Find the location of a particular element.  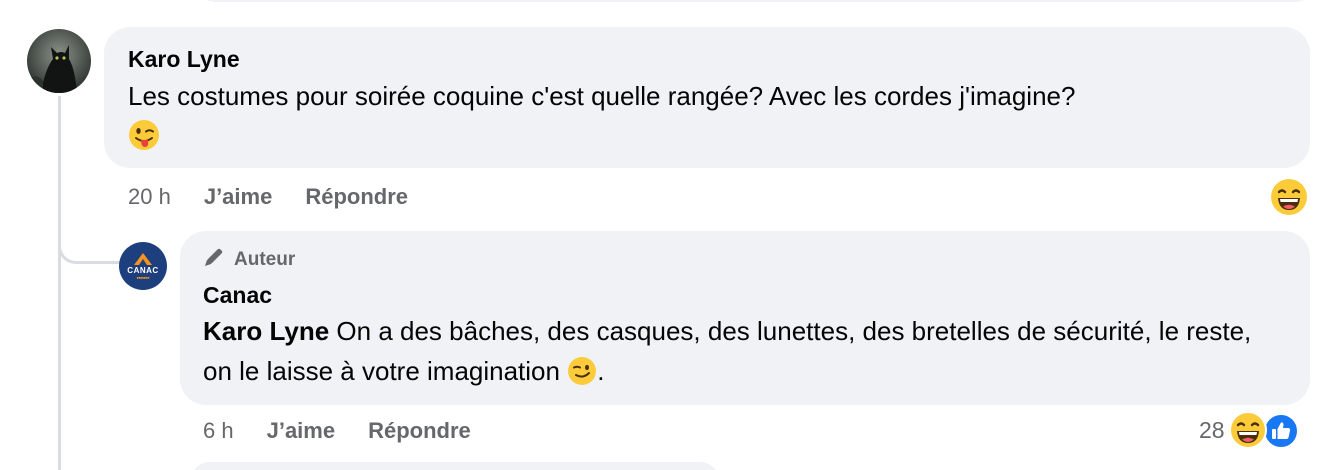

pencil-icon is located at coordinates (214, 259).